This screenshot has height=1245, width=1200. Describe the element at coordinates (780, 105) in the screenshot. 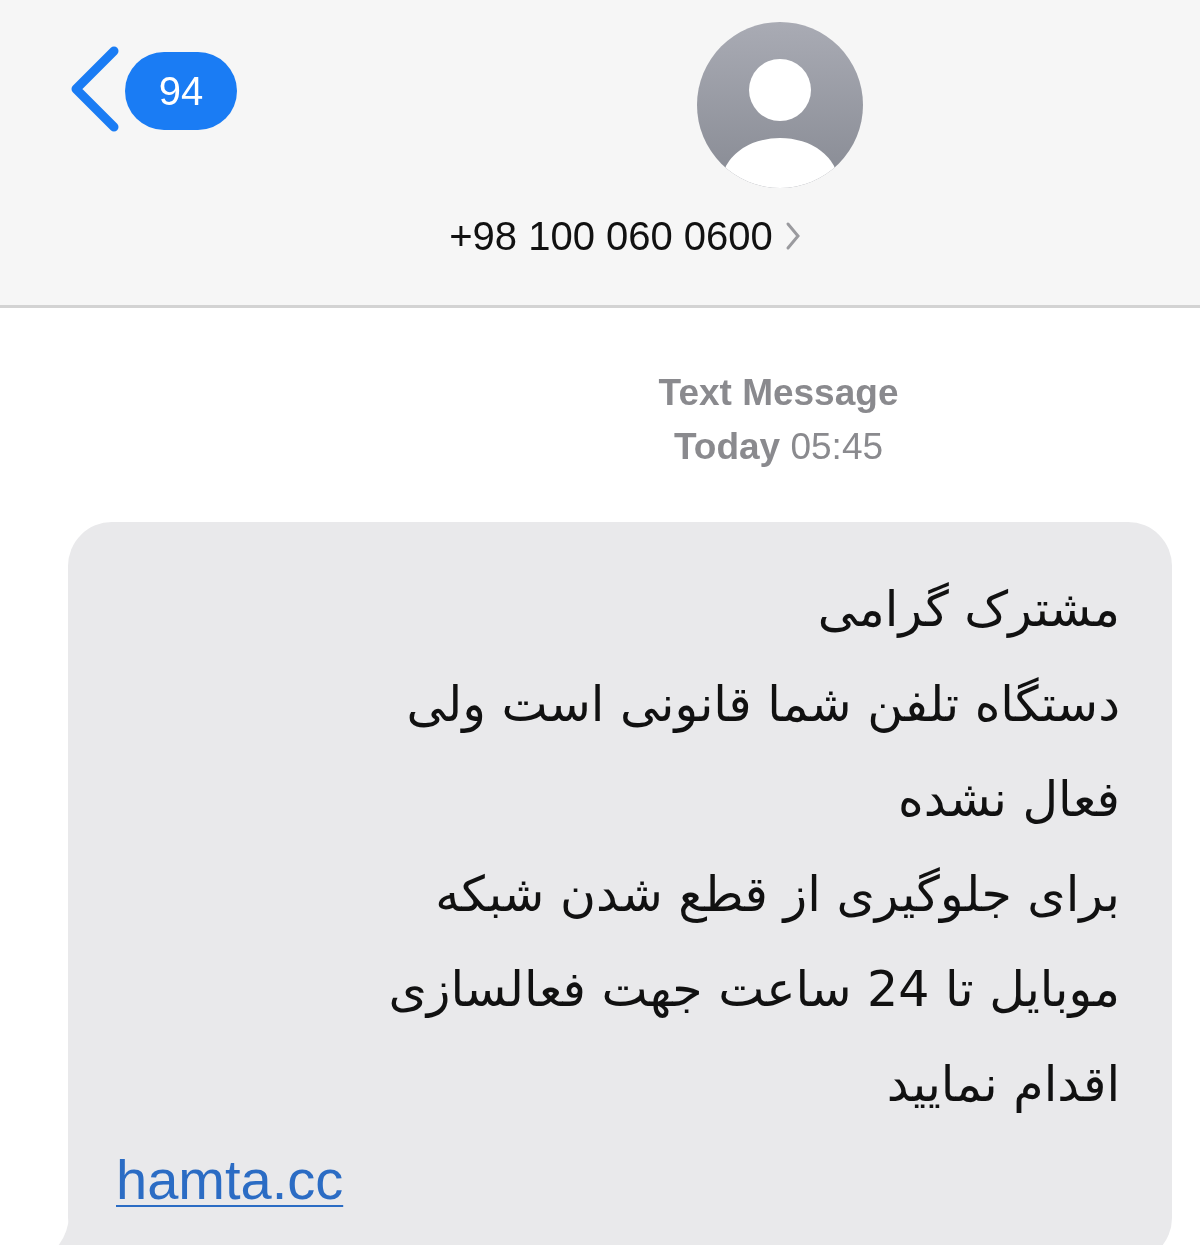

I see `avatar-icon` at that location.